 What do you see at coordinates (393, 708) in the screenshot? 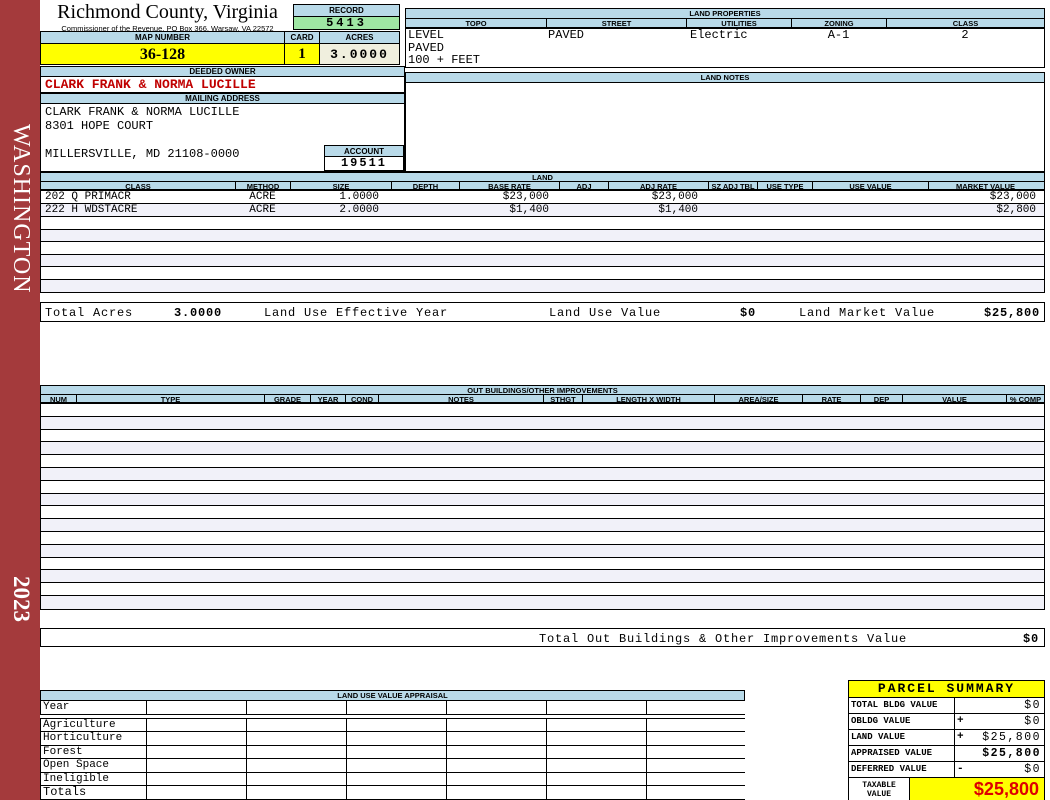
I see `appraisal-year-row: Year` at bounding box center [393, 708].